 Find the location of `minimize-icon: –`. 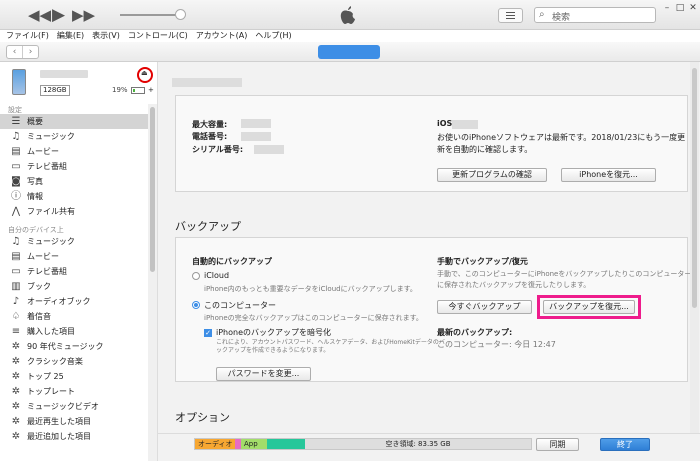

minimize-icon: – is located at coordinates (667, 8).